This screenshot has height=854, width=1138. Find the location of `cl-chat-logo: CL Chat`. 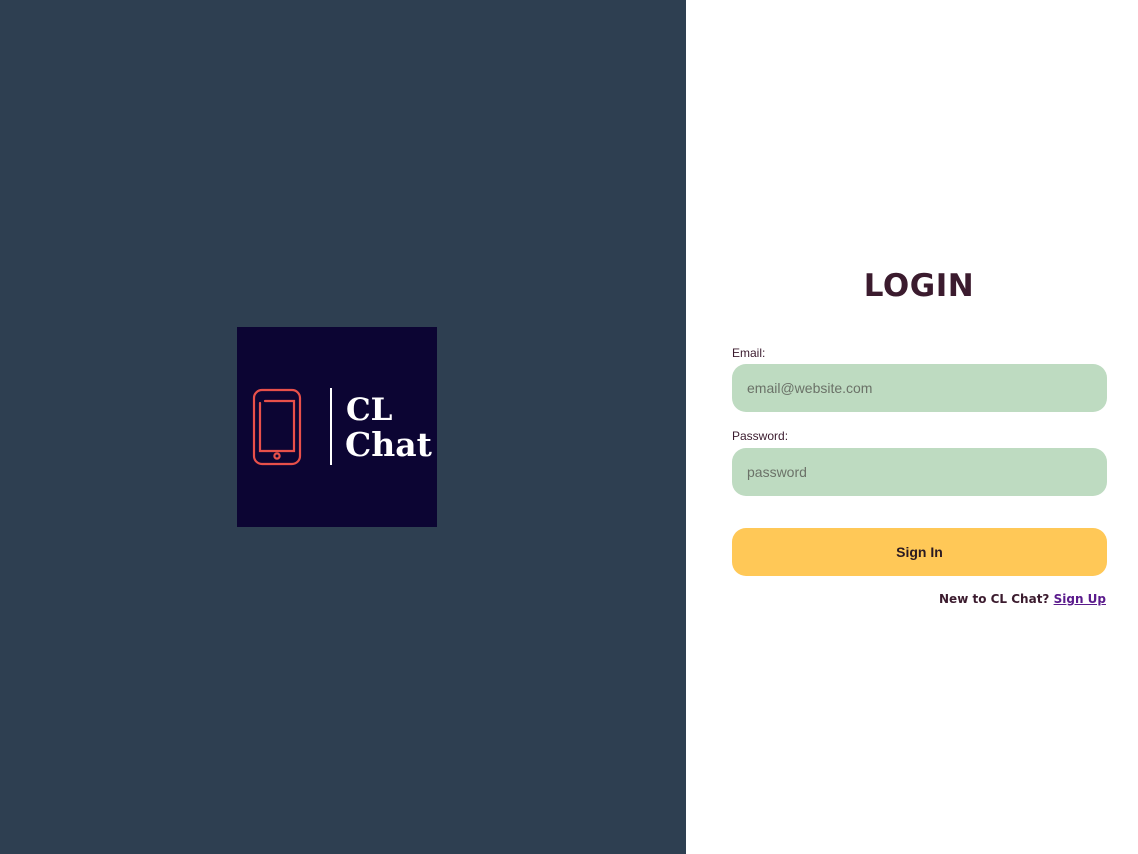

cl-chat-logo: CL Chat is located at coordinates (337, 427).